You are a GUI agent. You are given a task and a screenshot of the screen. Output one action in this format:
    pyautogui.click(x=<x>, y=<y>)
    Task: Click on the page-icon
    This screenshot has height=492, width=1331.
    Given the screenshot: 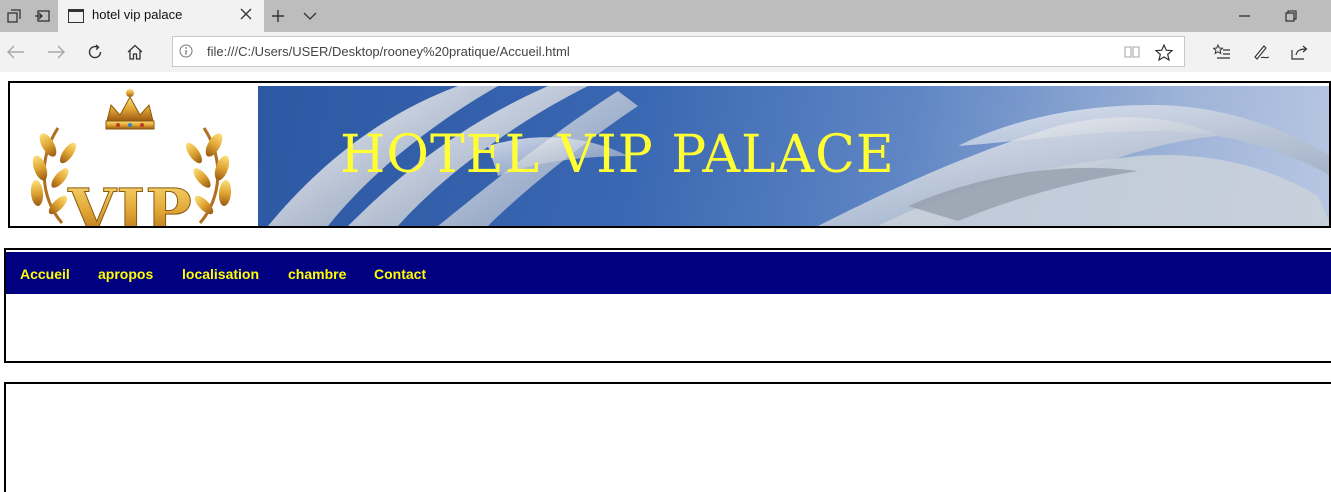 What is the action you would take?
    pyautogui.click(x=76, y=16)
    